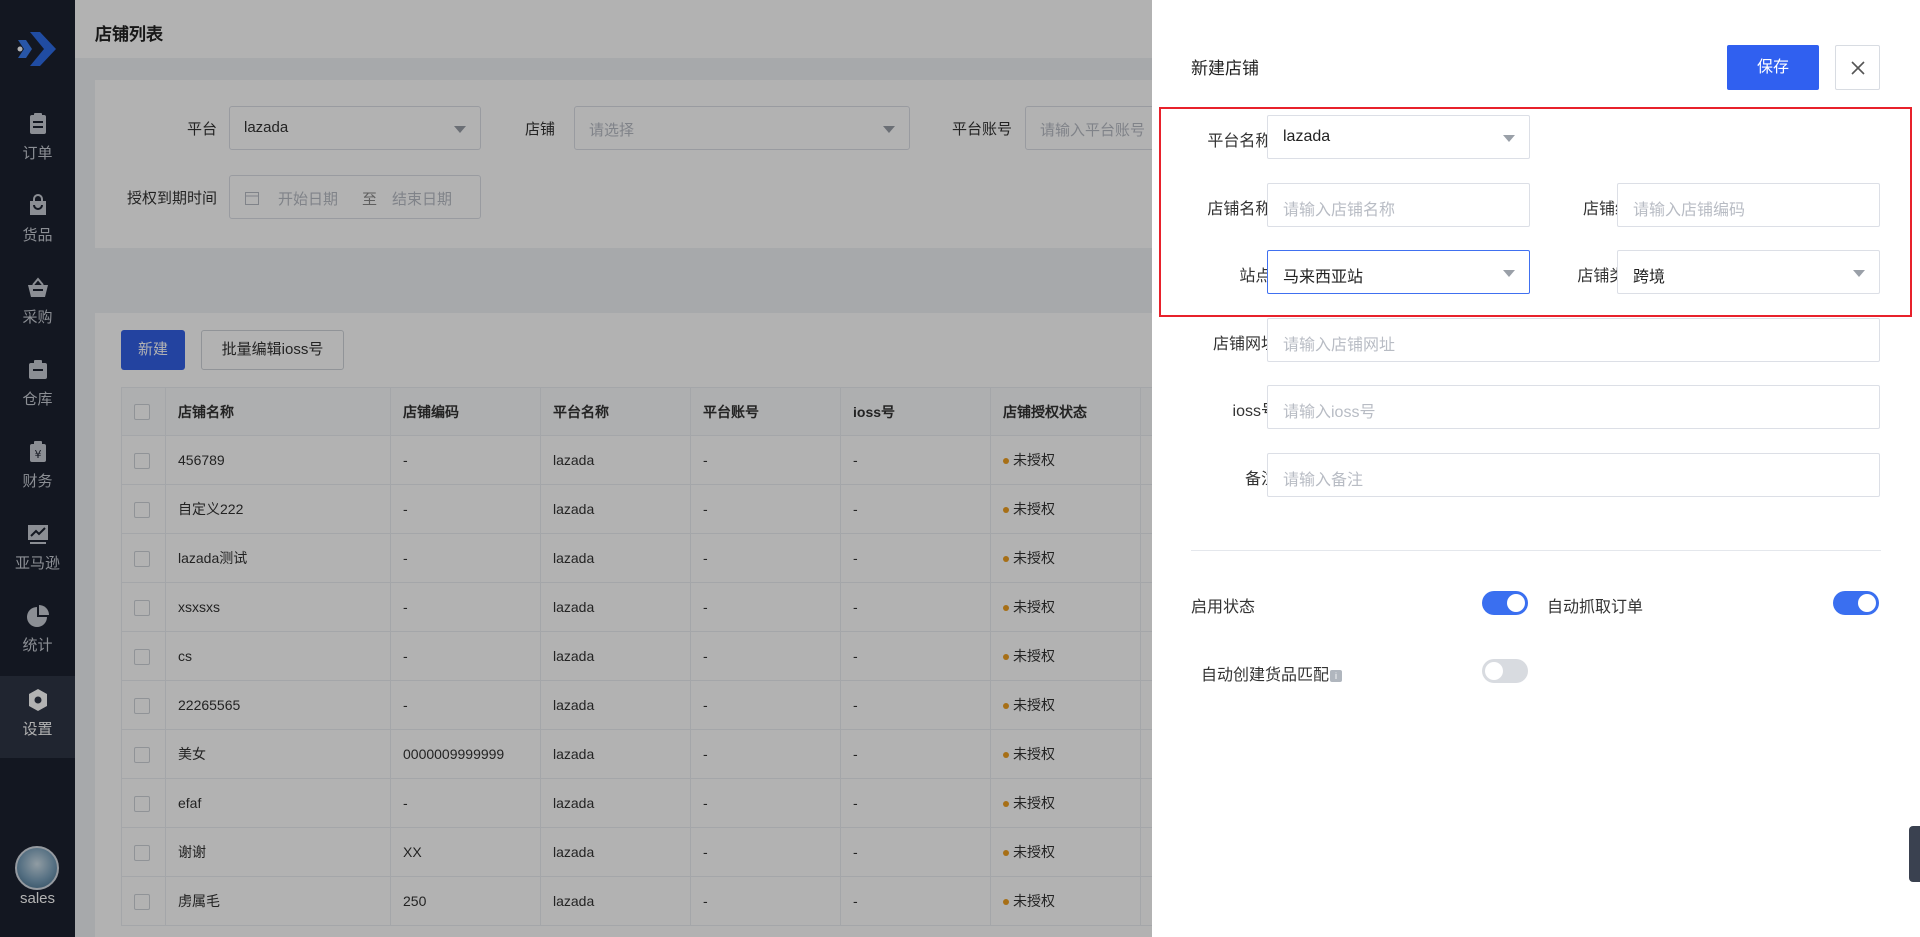  I want to click on auto-match-goods-label: 自动创建货品匹配 i, so click(1272, 673).